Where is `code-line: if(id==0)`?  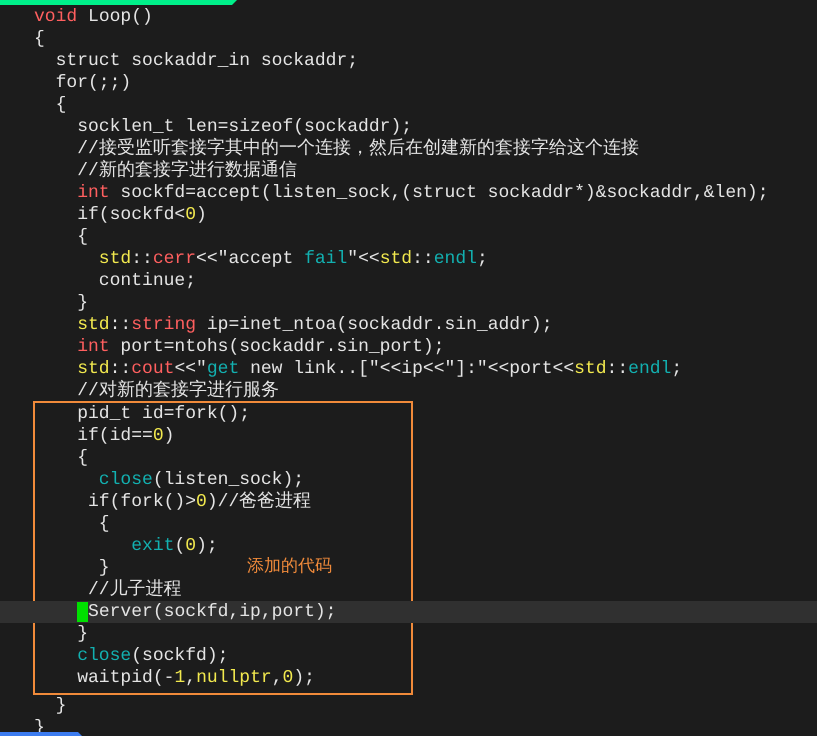 code-line: if(id==0) is located at coordinates (125, 436).